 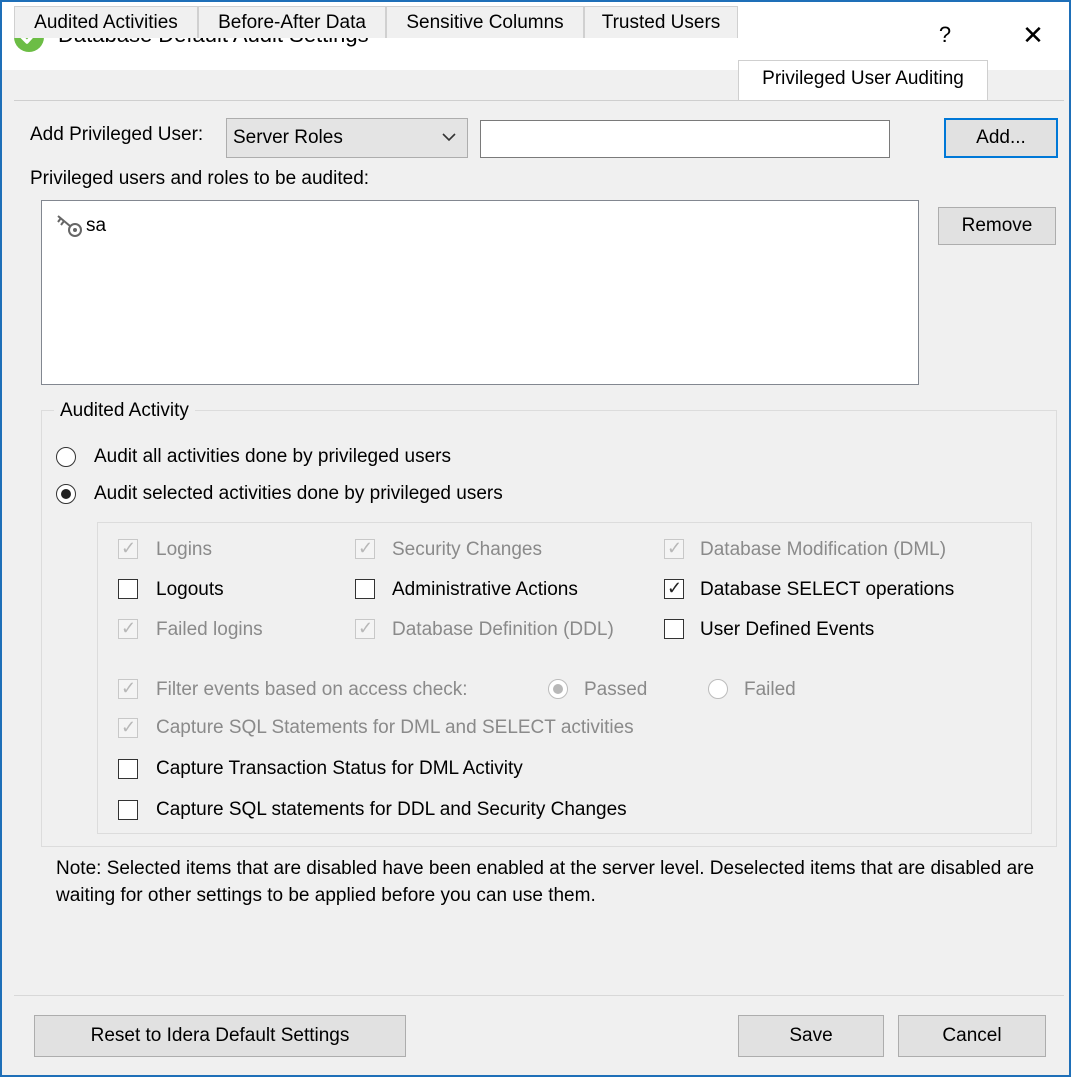 I want to click on filter-access-label: Filter events based on access check:, so click(x=312, y=689).